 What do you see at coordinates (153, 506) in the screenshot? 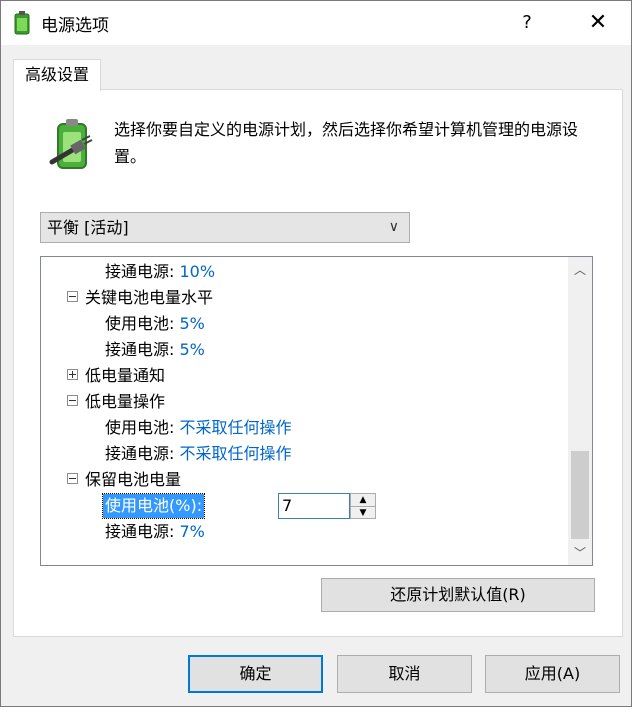
I see `setting-label-selected: 使用电池(%):` at bounding box center [153, 506].